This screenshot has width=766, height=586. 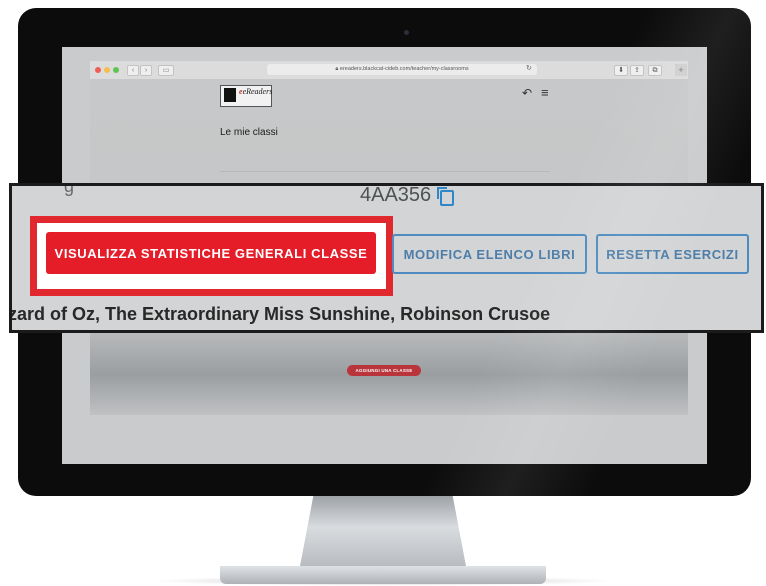 I want to click on logo-text: eeReaders, so click(x=256, y=91).